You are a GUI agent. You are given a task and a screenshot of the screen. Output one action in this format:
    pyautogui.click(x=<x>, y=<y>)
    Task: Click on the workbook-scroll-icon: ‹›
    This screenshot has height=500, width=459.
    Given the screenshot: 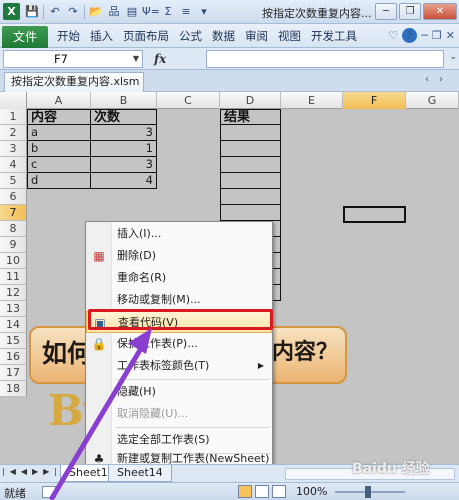 What is the action you would take?
    pyautogui.click(x=439, y=79)
    